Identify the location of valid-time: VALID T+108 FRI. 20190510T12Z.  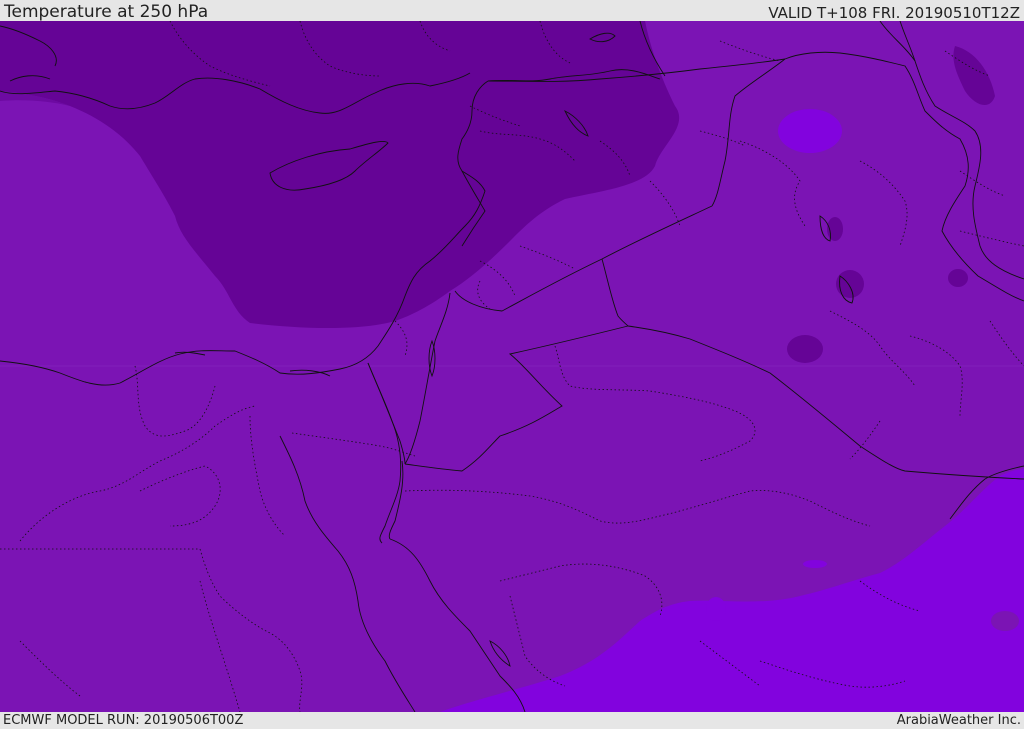
(894, 13).